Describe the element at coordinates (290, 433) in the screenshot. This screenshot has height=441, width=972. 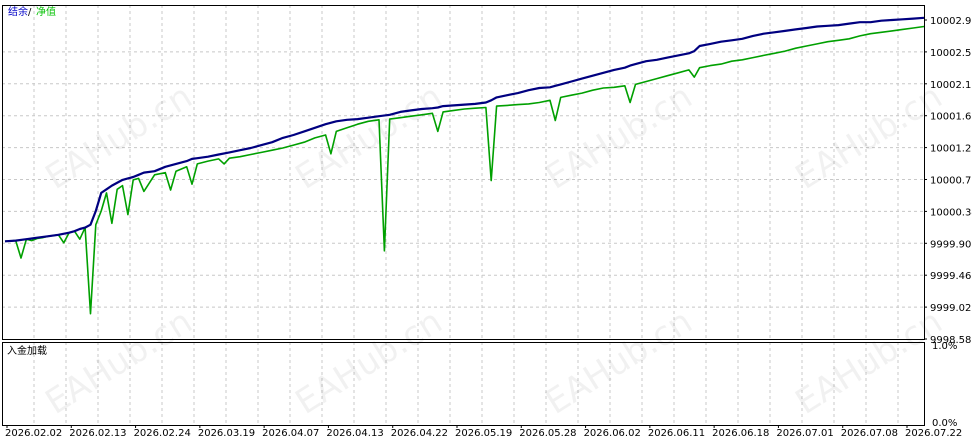
I see `x-tick-label: 2026.04.07` at that location.